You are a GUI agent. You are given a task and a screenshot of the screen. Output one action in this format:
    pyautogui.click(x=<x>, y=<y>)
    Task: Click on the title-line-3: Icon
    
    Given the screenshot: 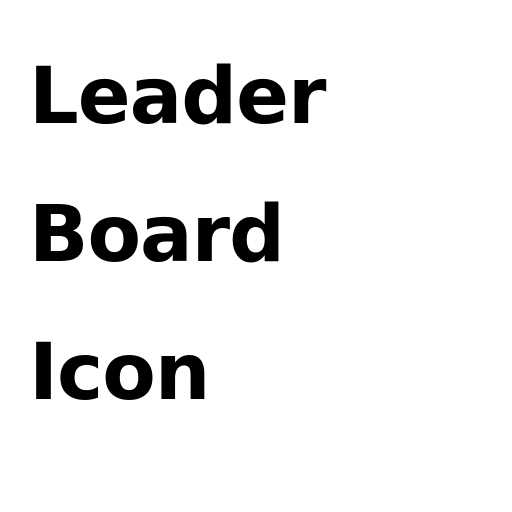 What is the action you would take?
    pyautogui.click(x=119, y=373)
    